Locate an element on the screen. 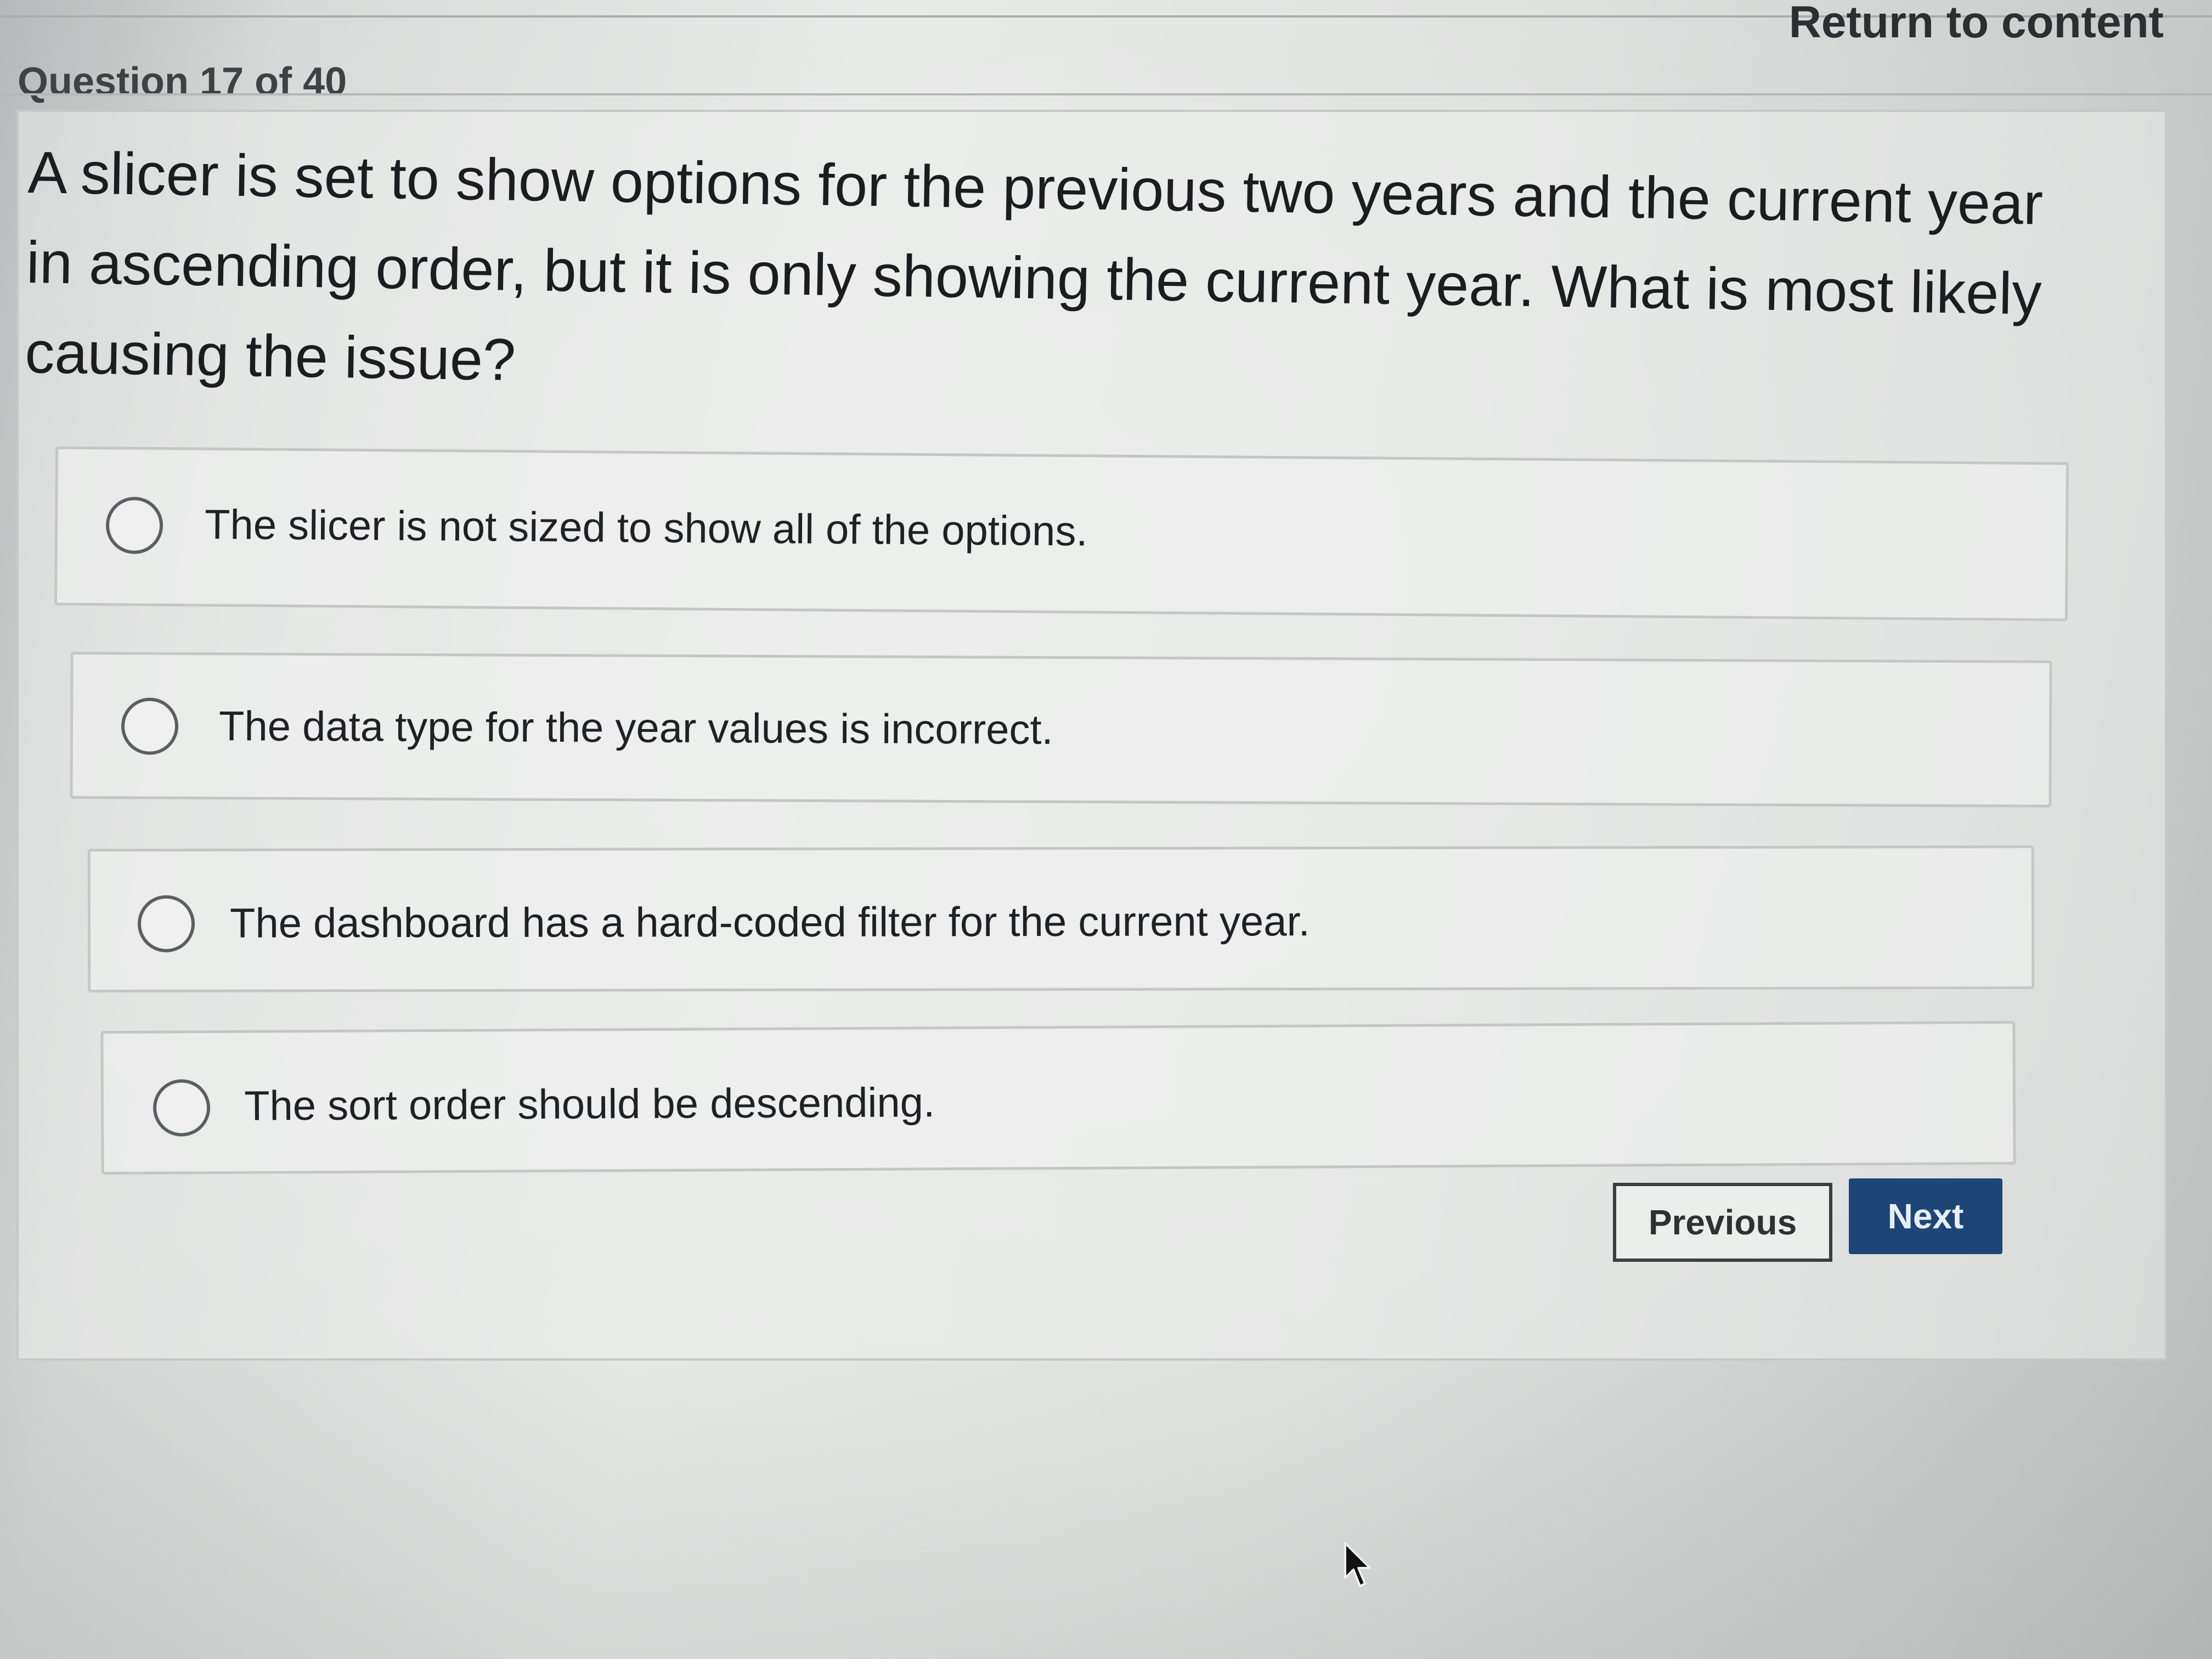 The image size is (2212, 1659). previous-button: Previous is located at coordinates (1723, 1222).